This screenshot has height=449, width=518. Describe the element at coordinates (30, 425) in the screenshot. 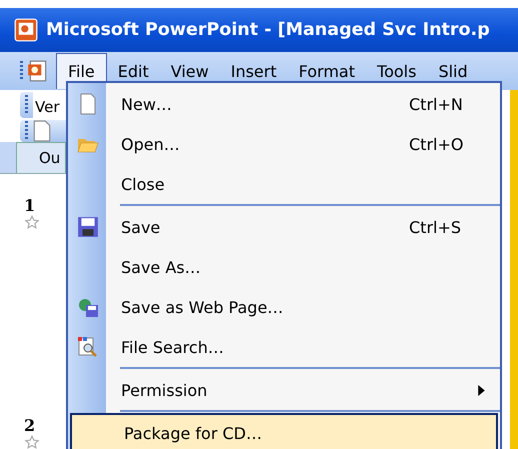

I see `slide-number: 2` at that location.